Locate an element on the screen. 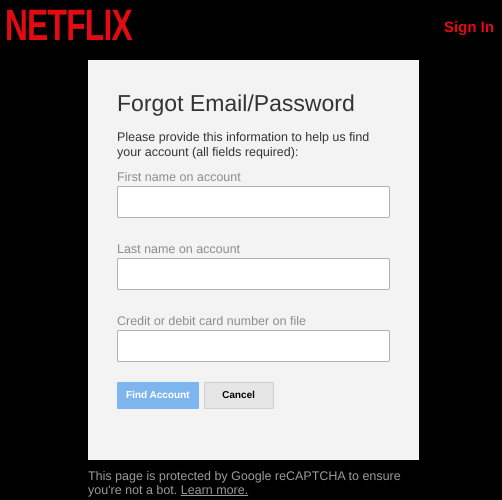 Image resolution: width=502 pixels, height=500 pixels. cancel-button: Cancel is located at coordinates (239, 395).